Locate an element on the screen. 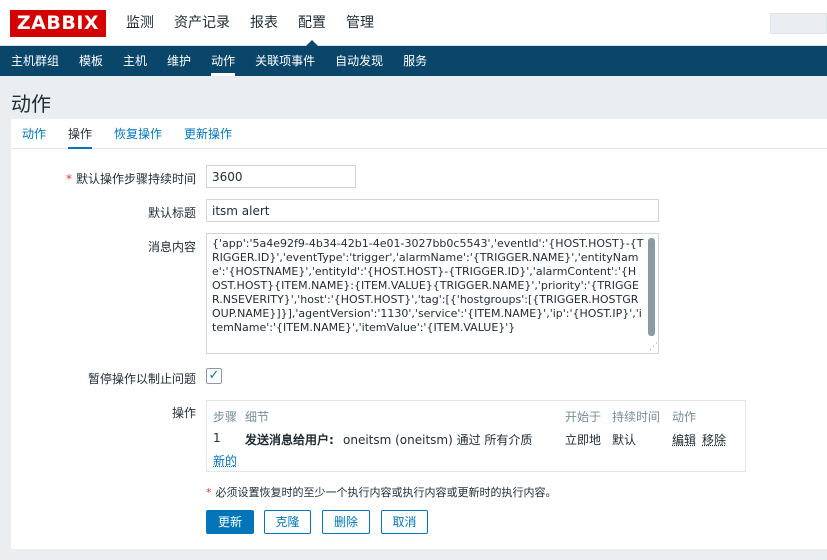 Image resolution: width=827 pixels, height=560 pixels. tab-action: 动作 is located at coordinates (34, 133).